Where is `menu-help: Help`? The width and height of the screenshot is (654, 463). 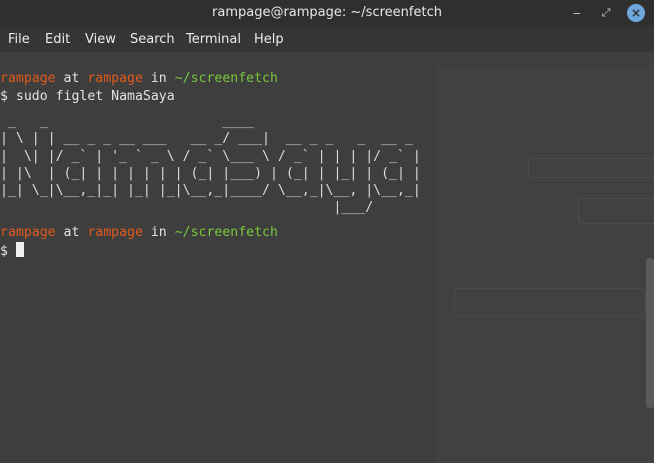
menu-help: Help is located at coordinates (269, 39).